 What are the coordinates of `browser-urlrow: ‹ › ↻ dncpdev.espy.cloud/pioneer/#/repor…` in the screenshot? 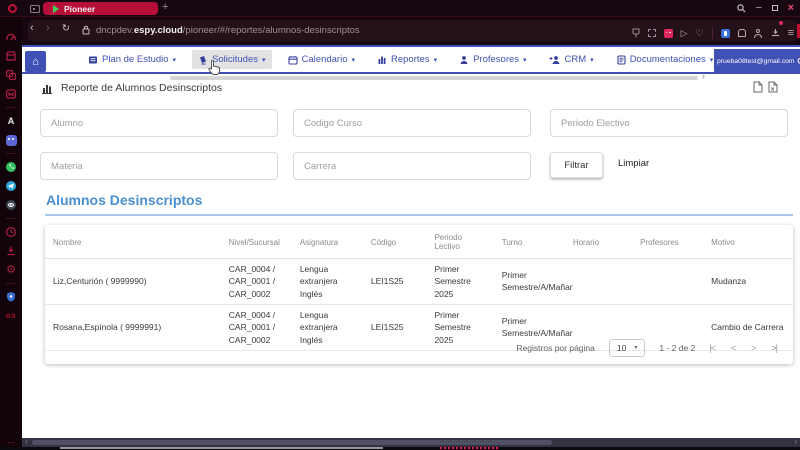 It's located at (411, 31).